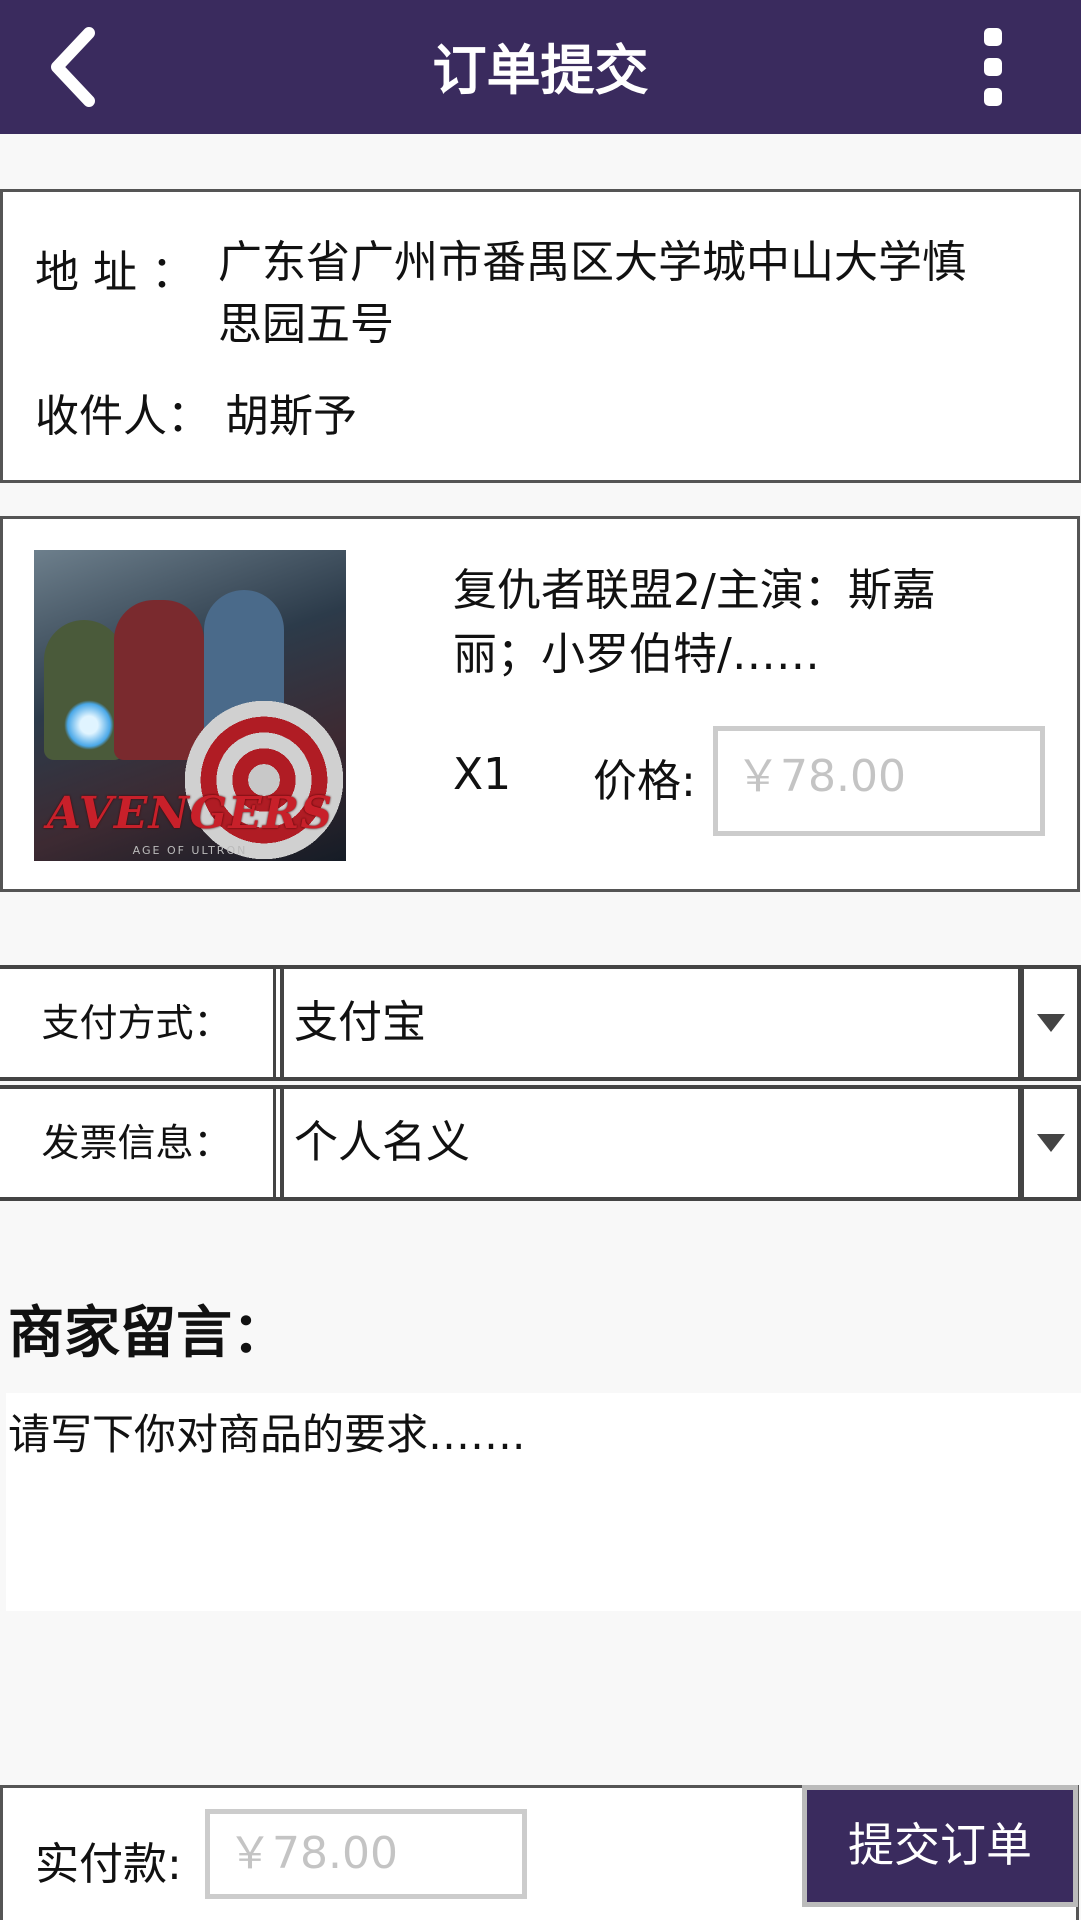 Image resolution: width=1081 pixels, height=1920 pixels. What do you see at coordinates (291, 416) in the screenshot?
I see `recipient-value: 胡斯予` at bounding box center [291, 416].